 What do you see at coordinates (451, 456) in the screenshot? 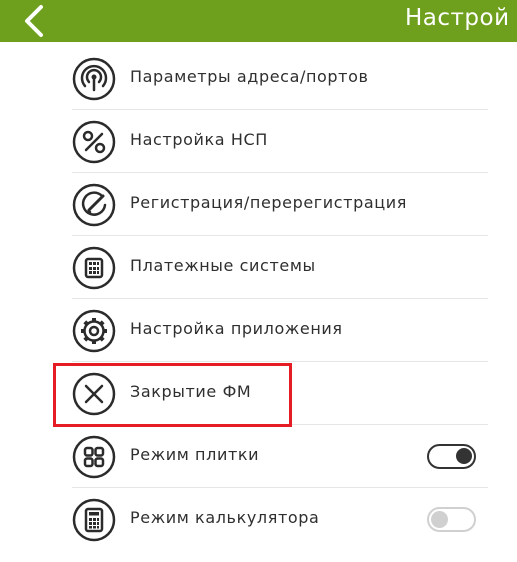
I see `tile-mode-toggle` at bounding box center [451, 456].